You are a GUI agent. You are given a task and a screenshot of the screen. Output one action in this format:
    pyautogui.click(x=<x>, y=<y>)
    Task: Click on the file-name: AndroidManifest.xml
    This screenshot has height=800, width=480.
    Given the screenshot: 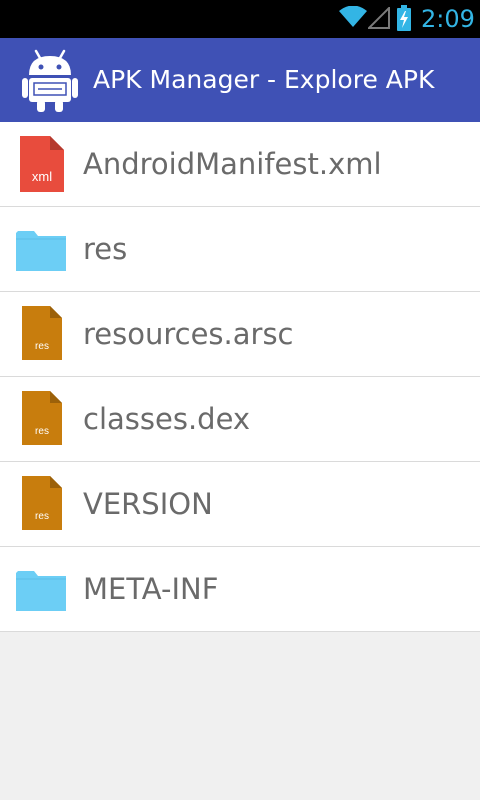 What is the action you would take?
    pyautogui.click(x=232, y=164)
    